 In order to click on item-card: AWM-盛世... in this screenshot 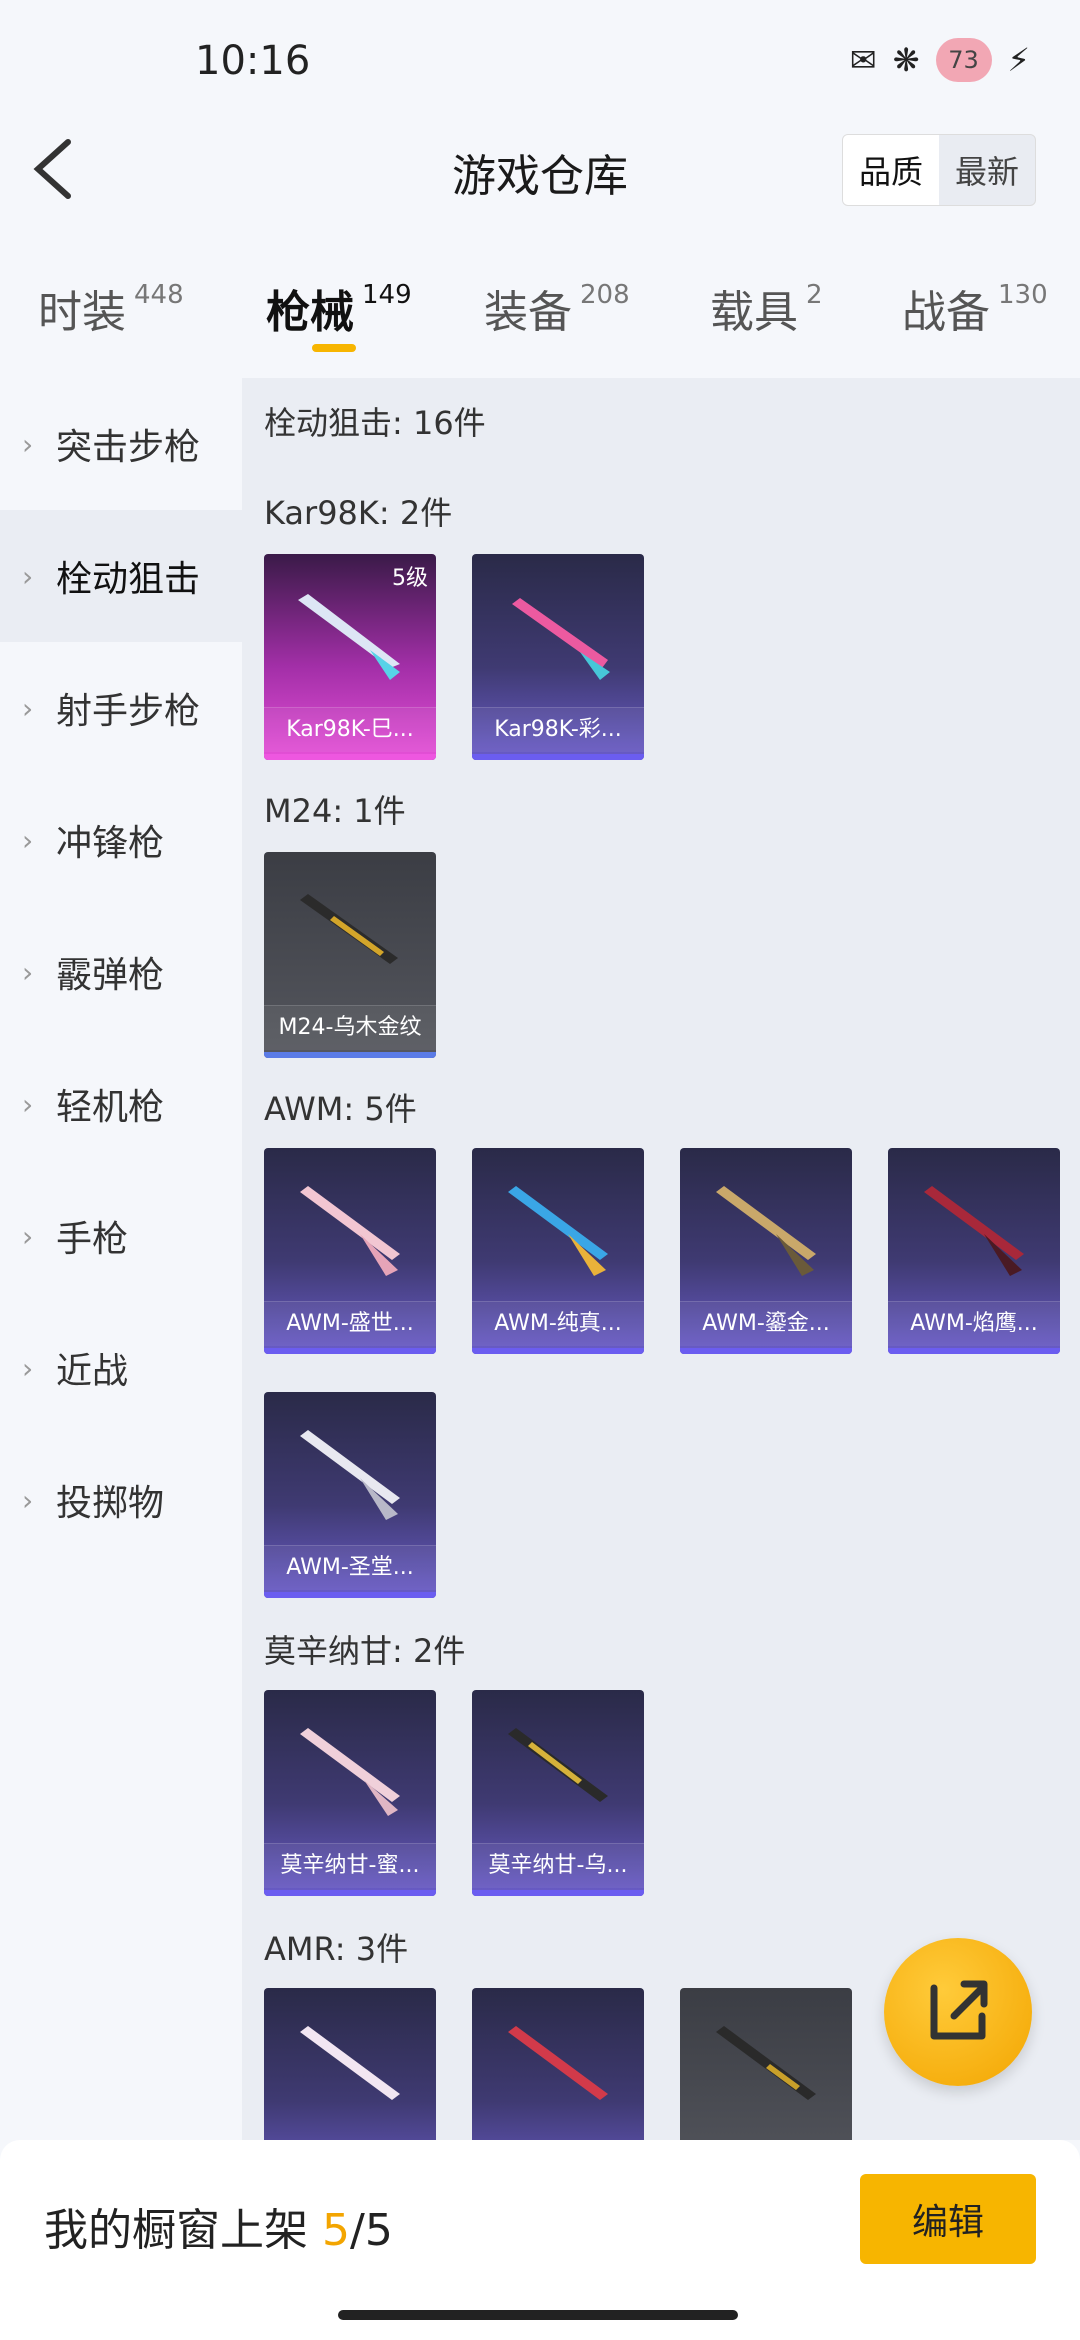, I will do `click(350, 1251)`.